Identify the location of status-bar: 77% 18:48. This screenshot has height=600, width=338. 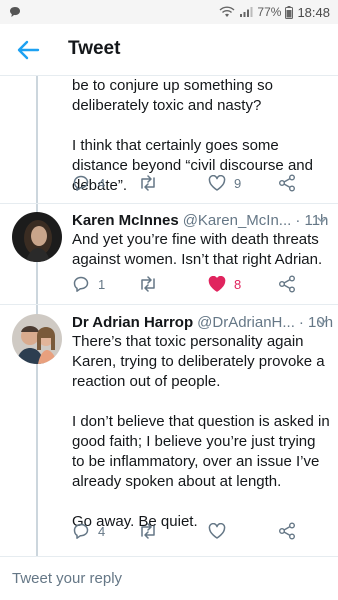
(169, 12).